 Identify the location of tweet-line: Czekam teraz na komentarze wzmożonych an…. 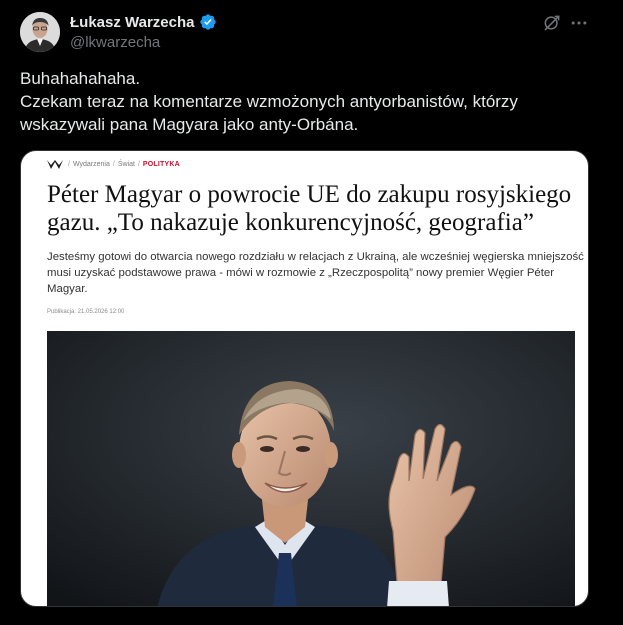
(269, 101).